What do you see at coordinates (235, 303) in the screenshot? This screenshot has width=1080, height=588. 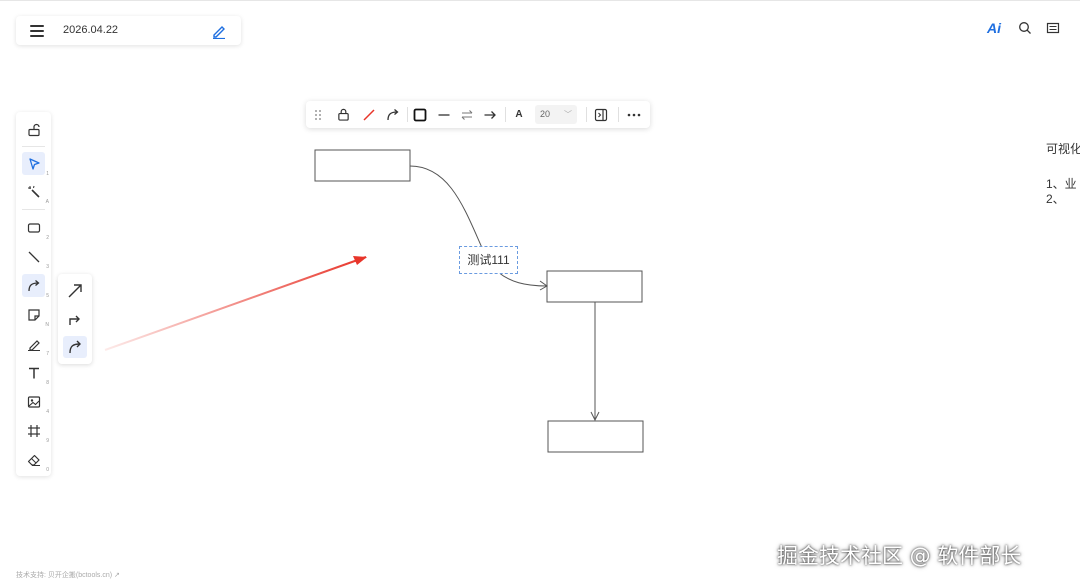 I see `red-arrow` at bounding box center [235, 303].